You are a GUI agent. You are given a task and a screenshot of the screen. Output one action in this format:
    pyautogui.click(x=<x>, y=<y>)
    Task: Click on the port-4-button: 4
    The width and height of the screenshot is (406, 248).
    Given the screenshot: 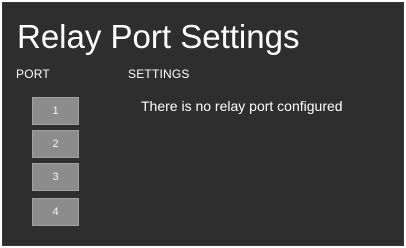 What is the action you would take?
    pyautogui.click(x=55, y=212)
    